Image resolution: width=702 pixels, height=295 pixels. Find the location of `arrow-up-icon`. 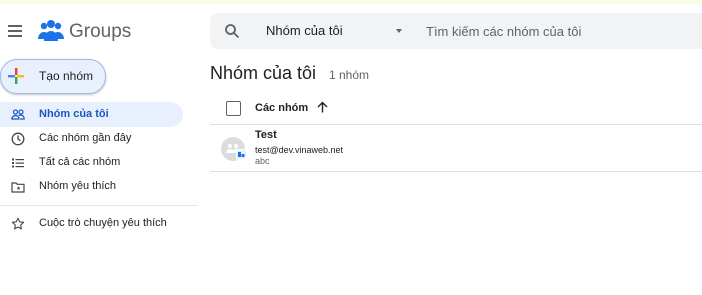

arrow-up-icon is located at coordinates (322, 107).